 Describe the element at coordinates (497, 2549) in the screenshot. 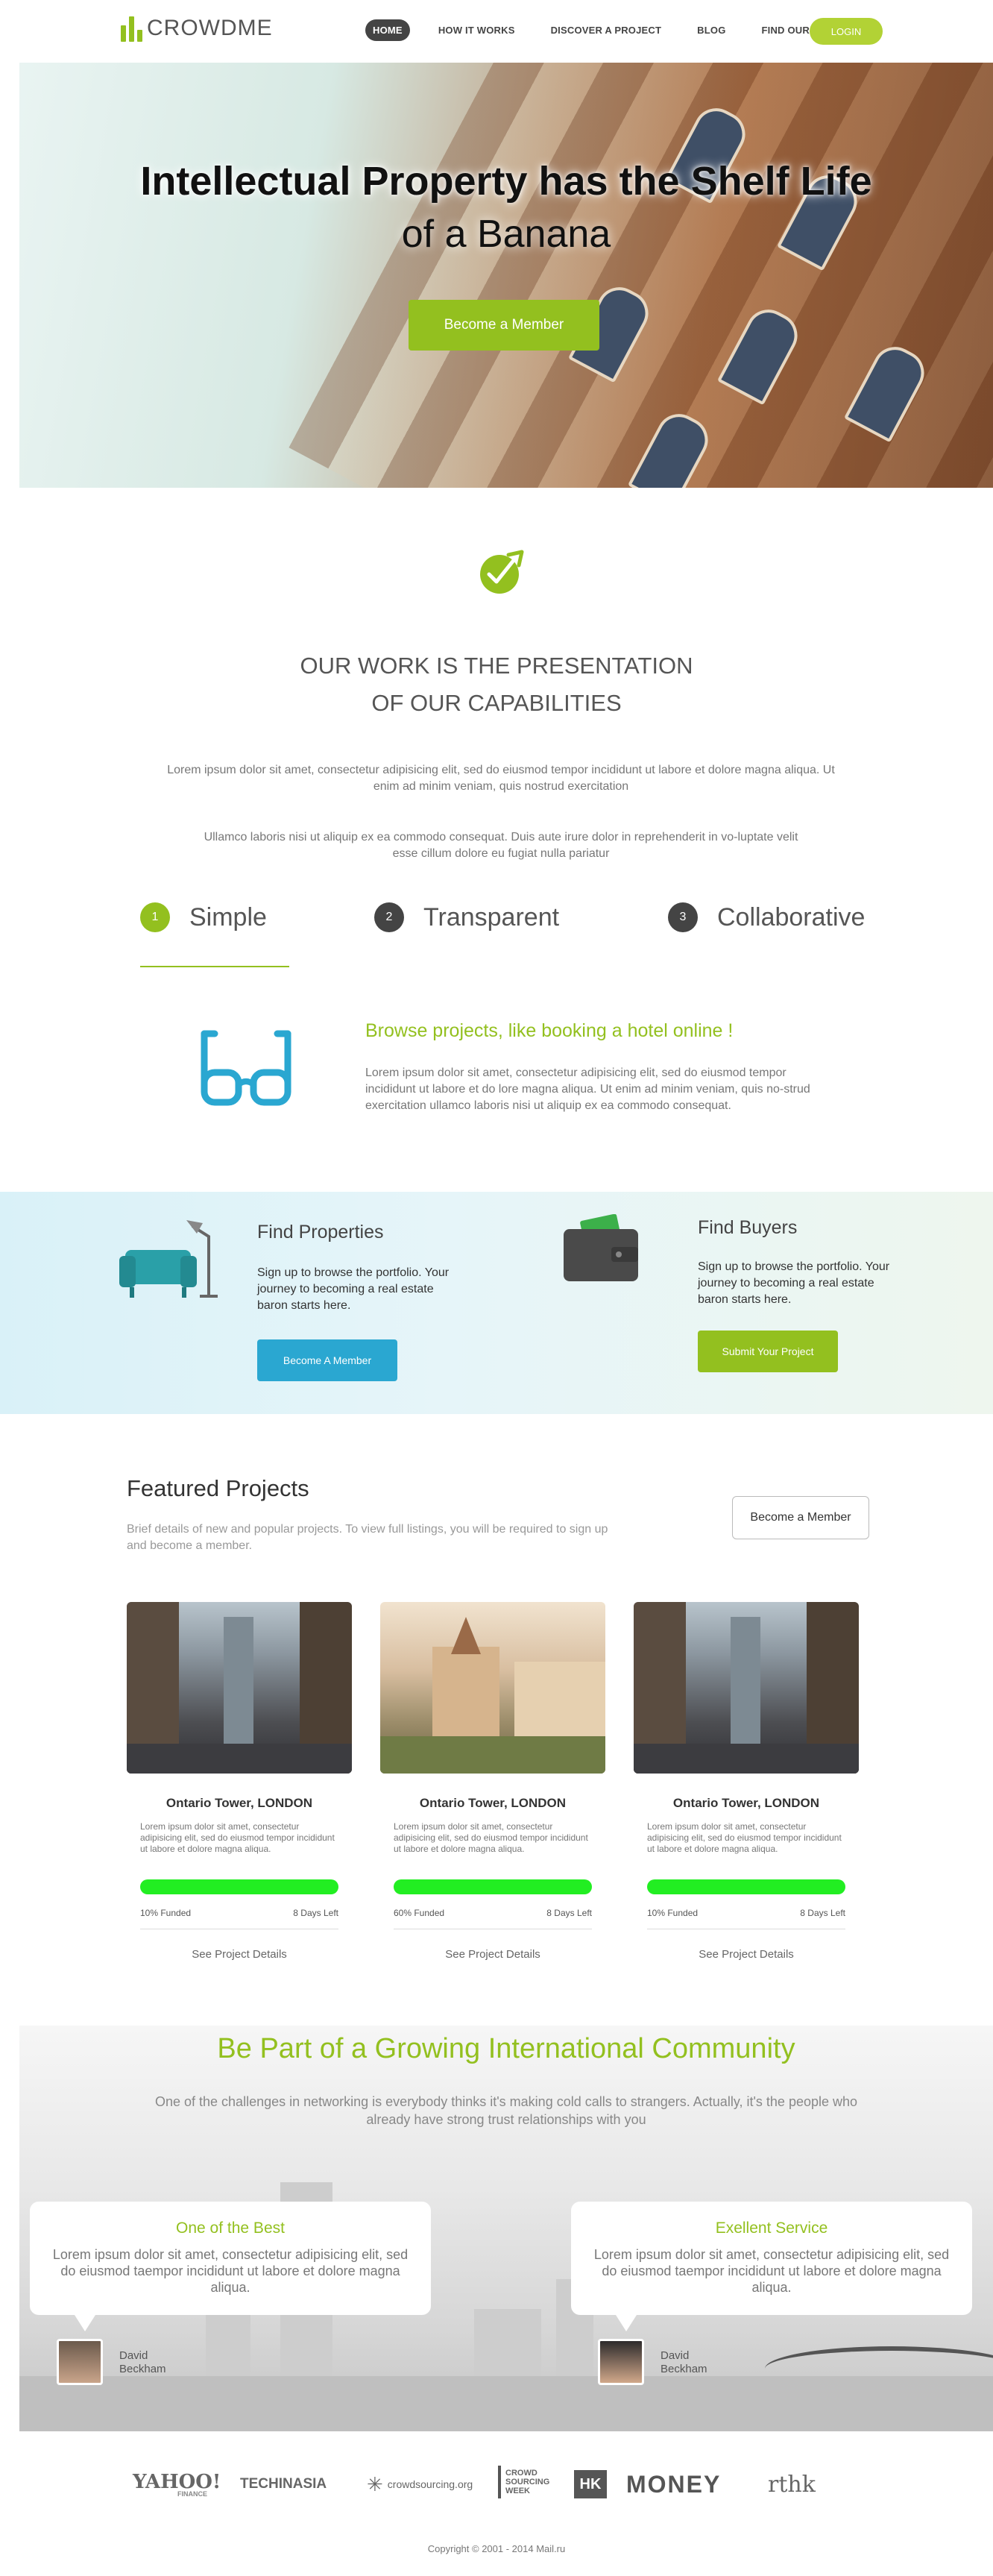

I see `copyright: Copyright © 2001 - 2014 Mail.ru` at that location.